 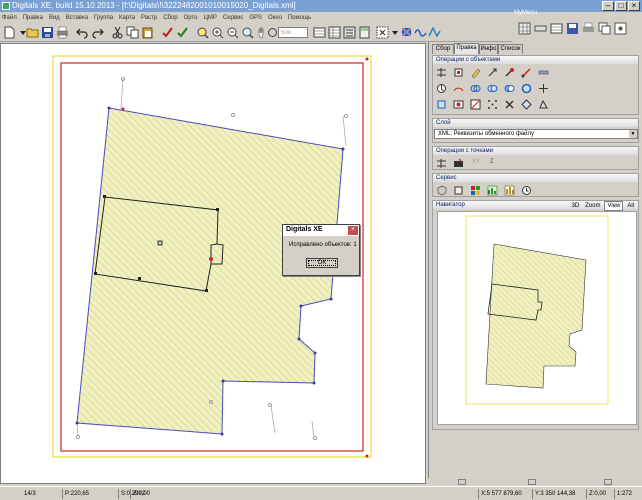 I want to click on dialog-close-button: ×, so click(x=353, y=230).